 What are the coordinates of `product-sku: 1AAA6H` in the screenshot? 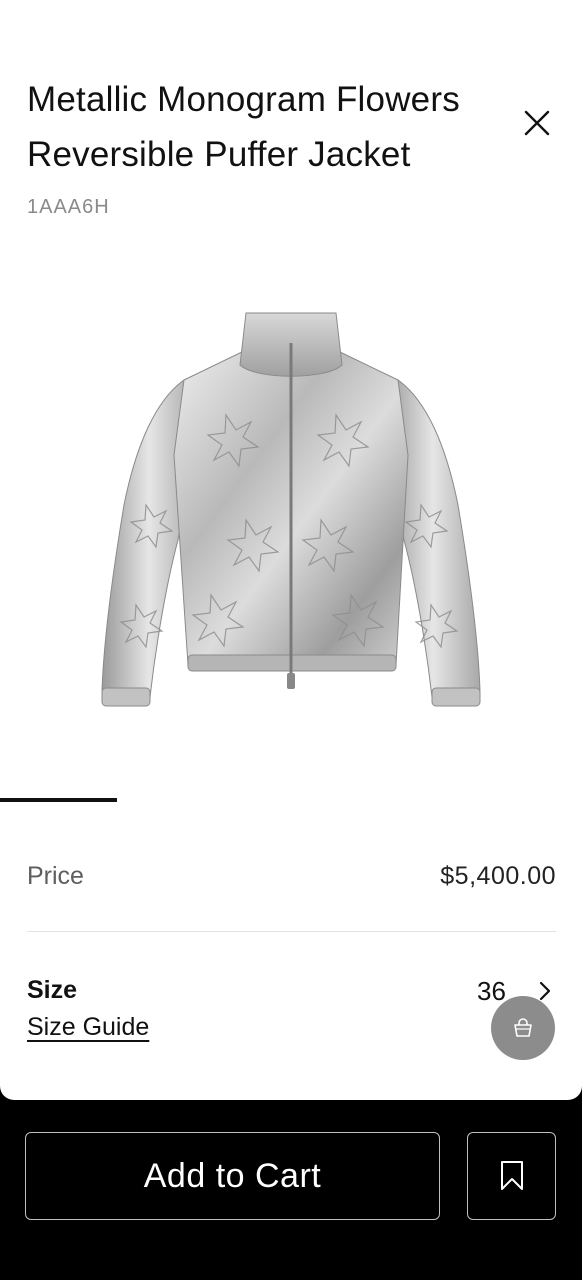 It's located at (68, 207).